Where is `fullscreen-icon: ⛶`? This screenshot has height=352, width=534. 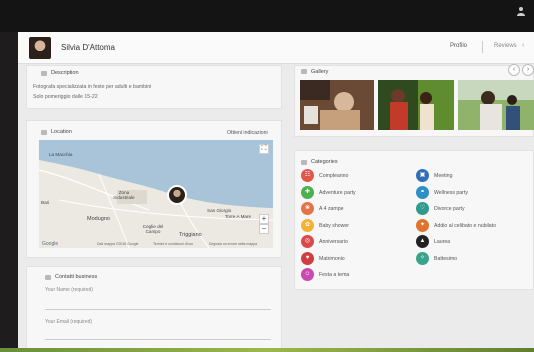
fullscreen-icon: ⛶ is located at coordinates (264, 149).